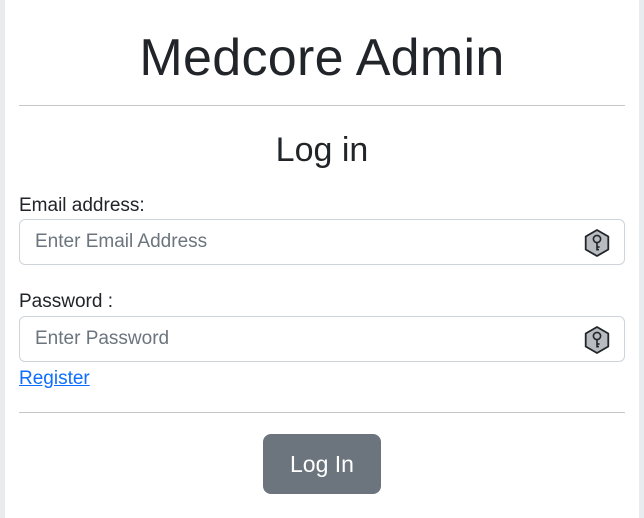  I want to click on login-button: Log In, so click(322, 464).